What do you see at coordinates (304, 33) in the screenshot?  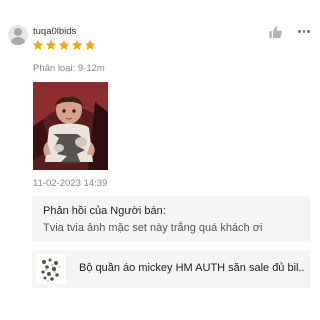 I see `more-options-icon` at bounding box center [304, 33].